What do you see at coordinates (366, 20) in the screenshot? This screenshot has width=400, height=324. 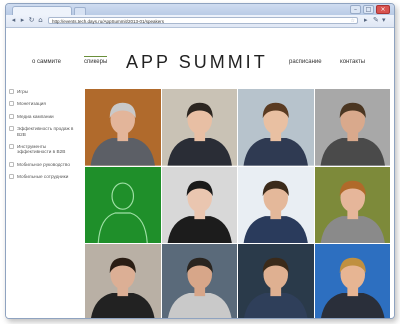 I see `page-menu-icon: ▸` at bounding box center [366, 20].